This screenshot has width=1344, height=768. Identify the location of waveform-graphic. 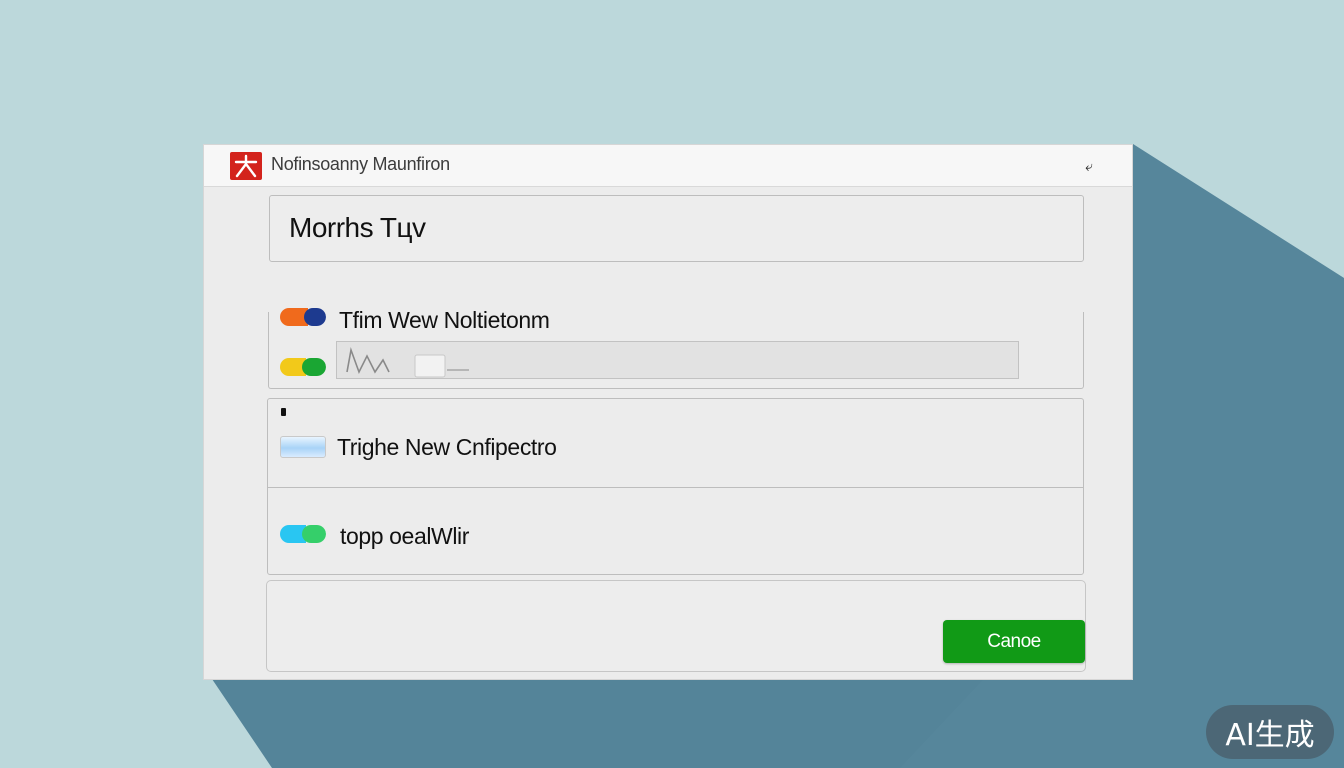
(407, 362).